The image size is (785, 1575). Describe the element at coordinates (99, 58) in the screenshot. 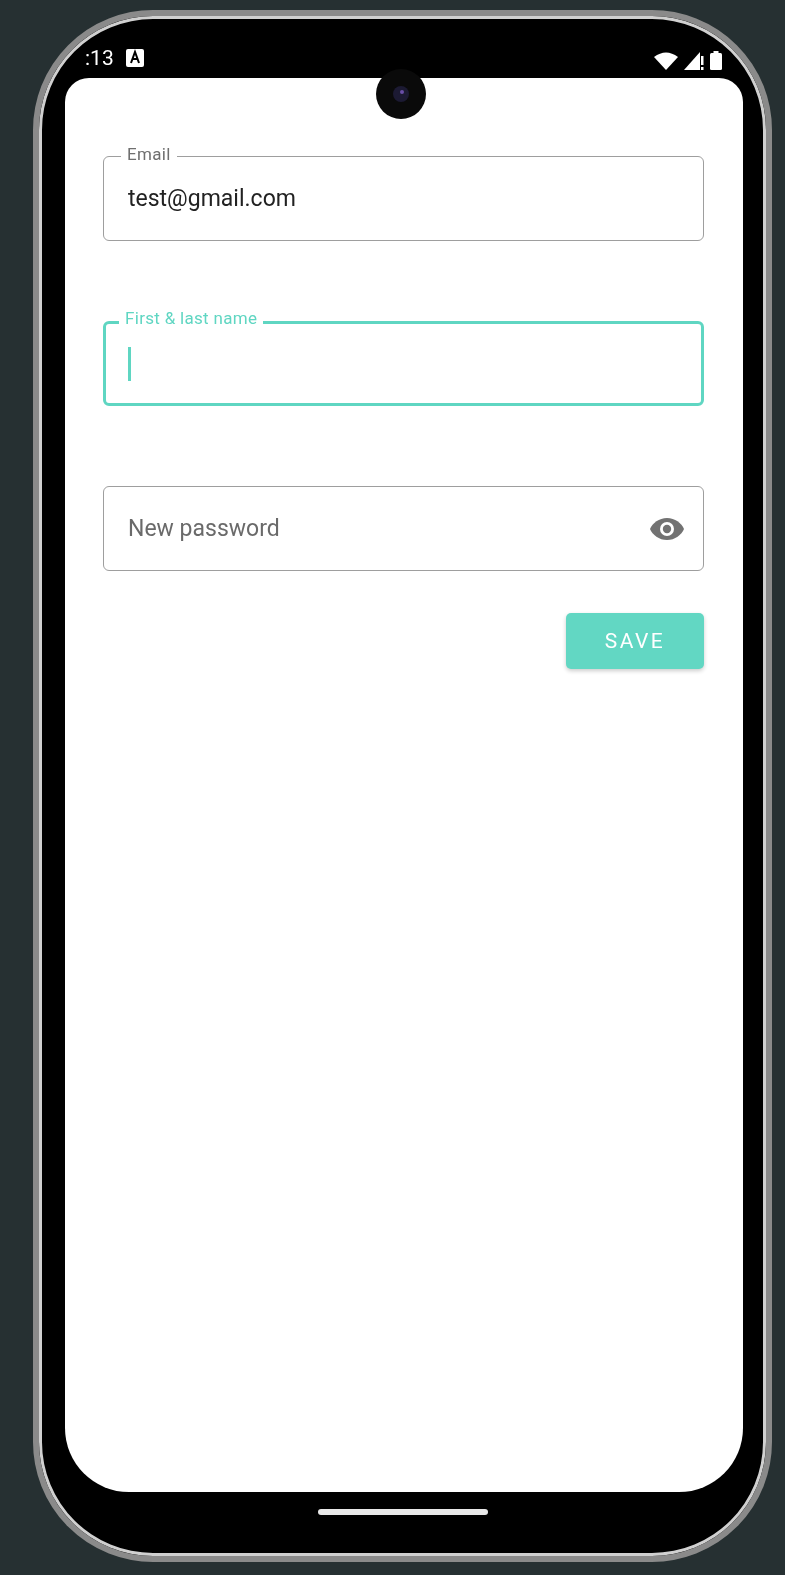

I see `status-time: :13` at that location.